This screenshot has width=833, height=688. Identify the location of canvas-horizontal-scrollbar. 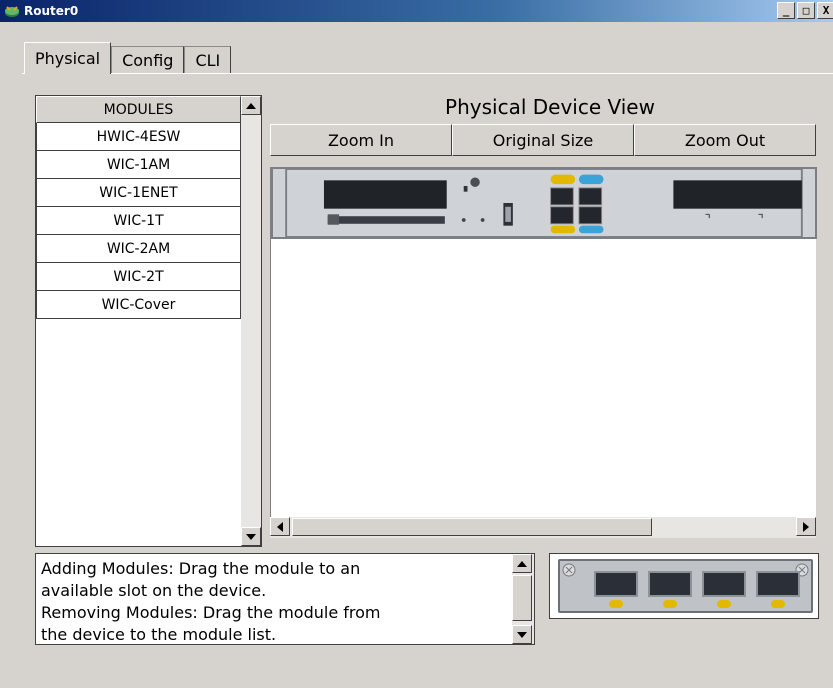
(543, 527).